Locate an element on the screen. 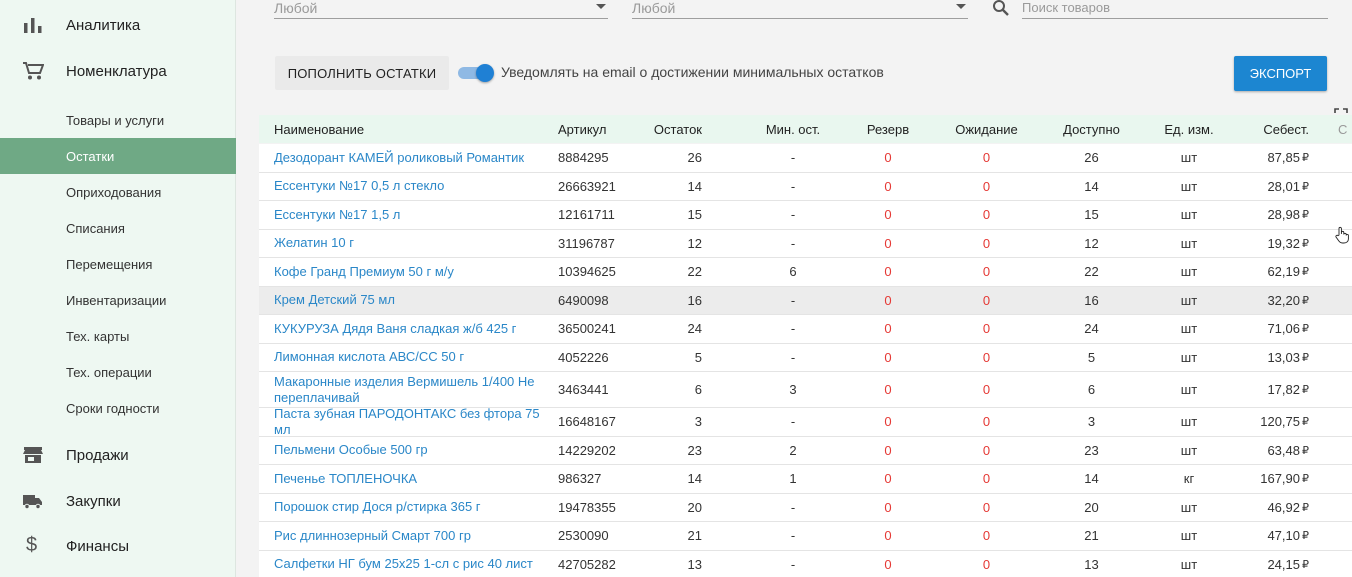  sidebar-subitem-transfers: Перемещения is located at coordinates (118, 264).